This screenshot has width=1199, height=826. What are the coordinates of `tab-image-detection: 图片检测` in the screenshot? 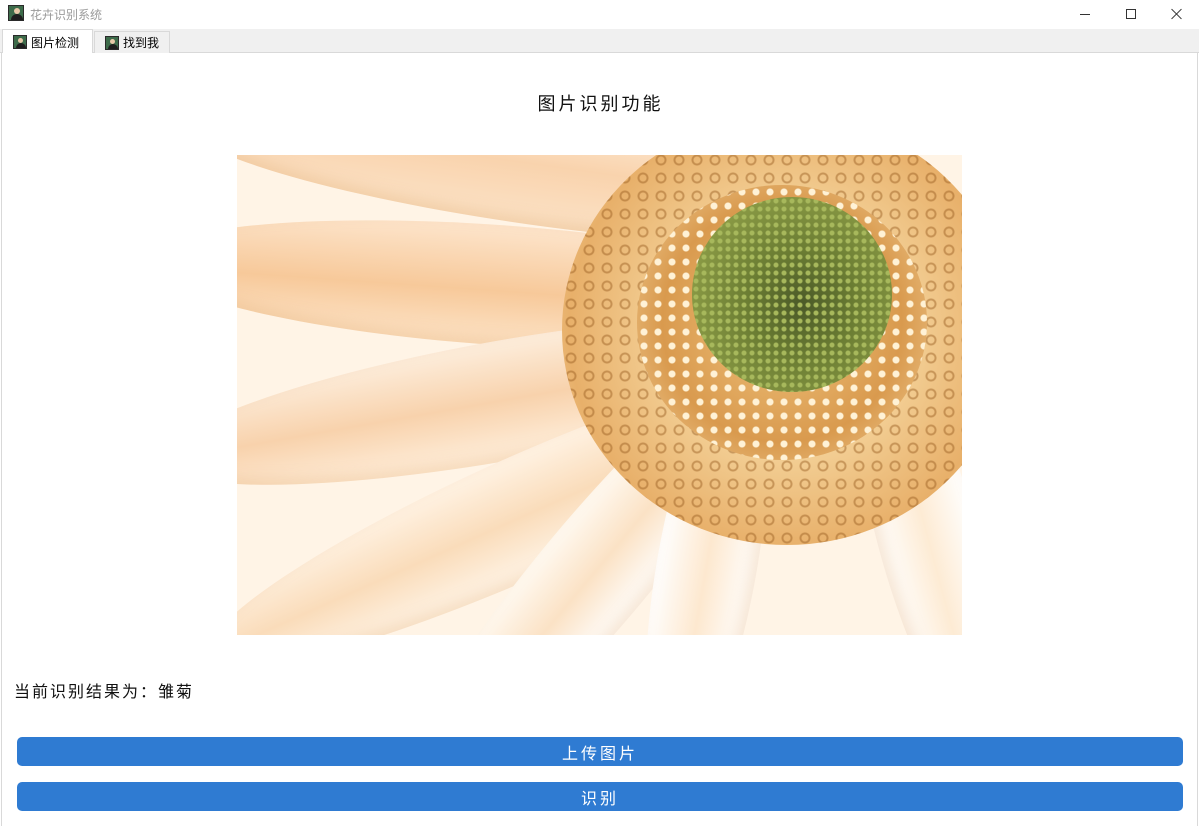 It's located at (47, 41).